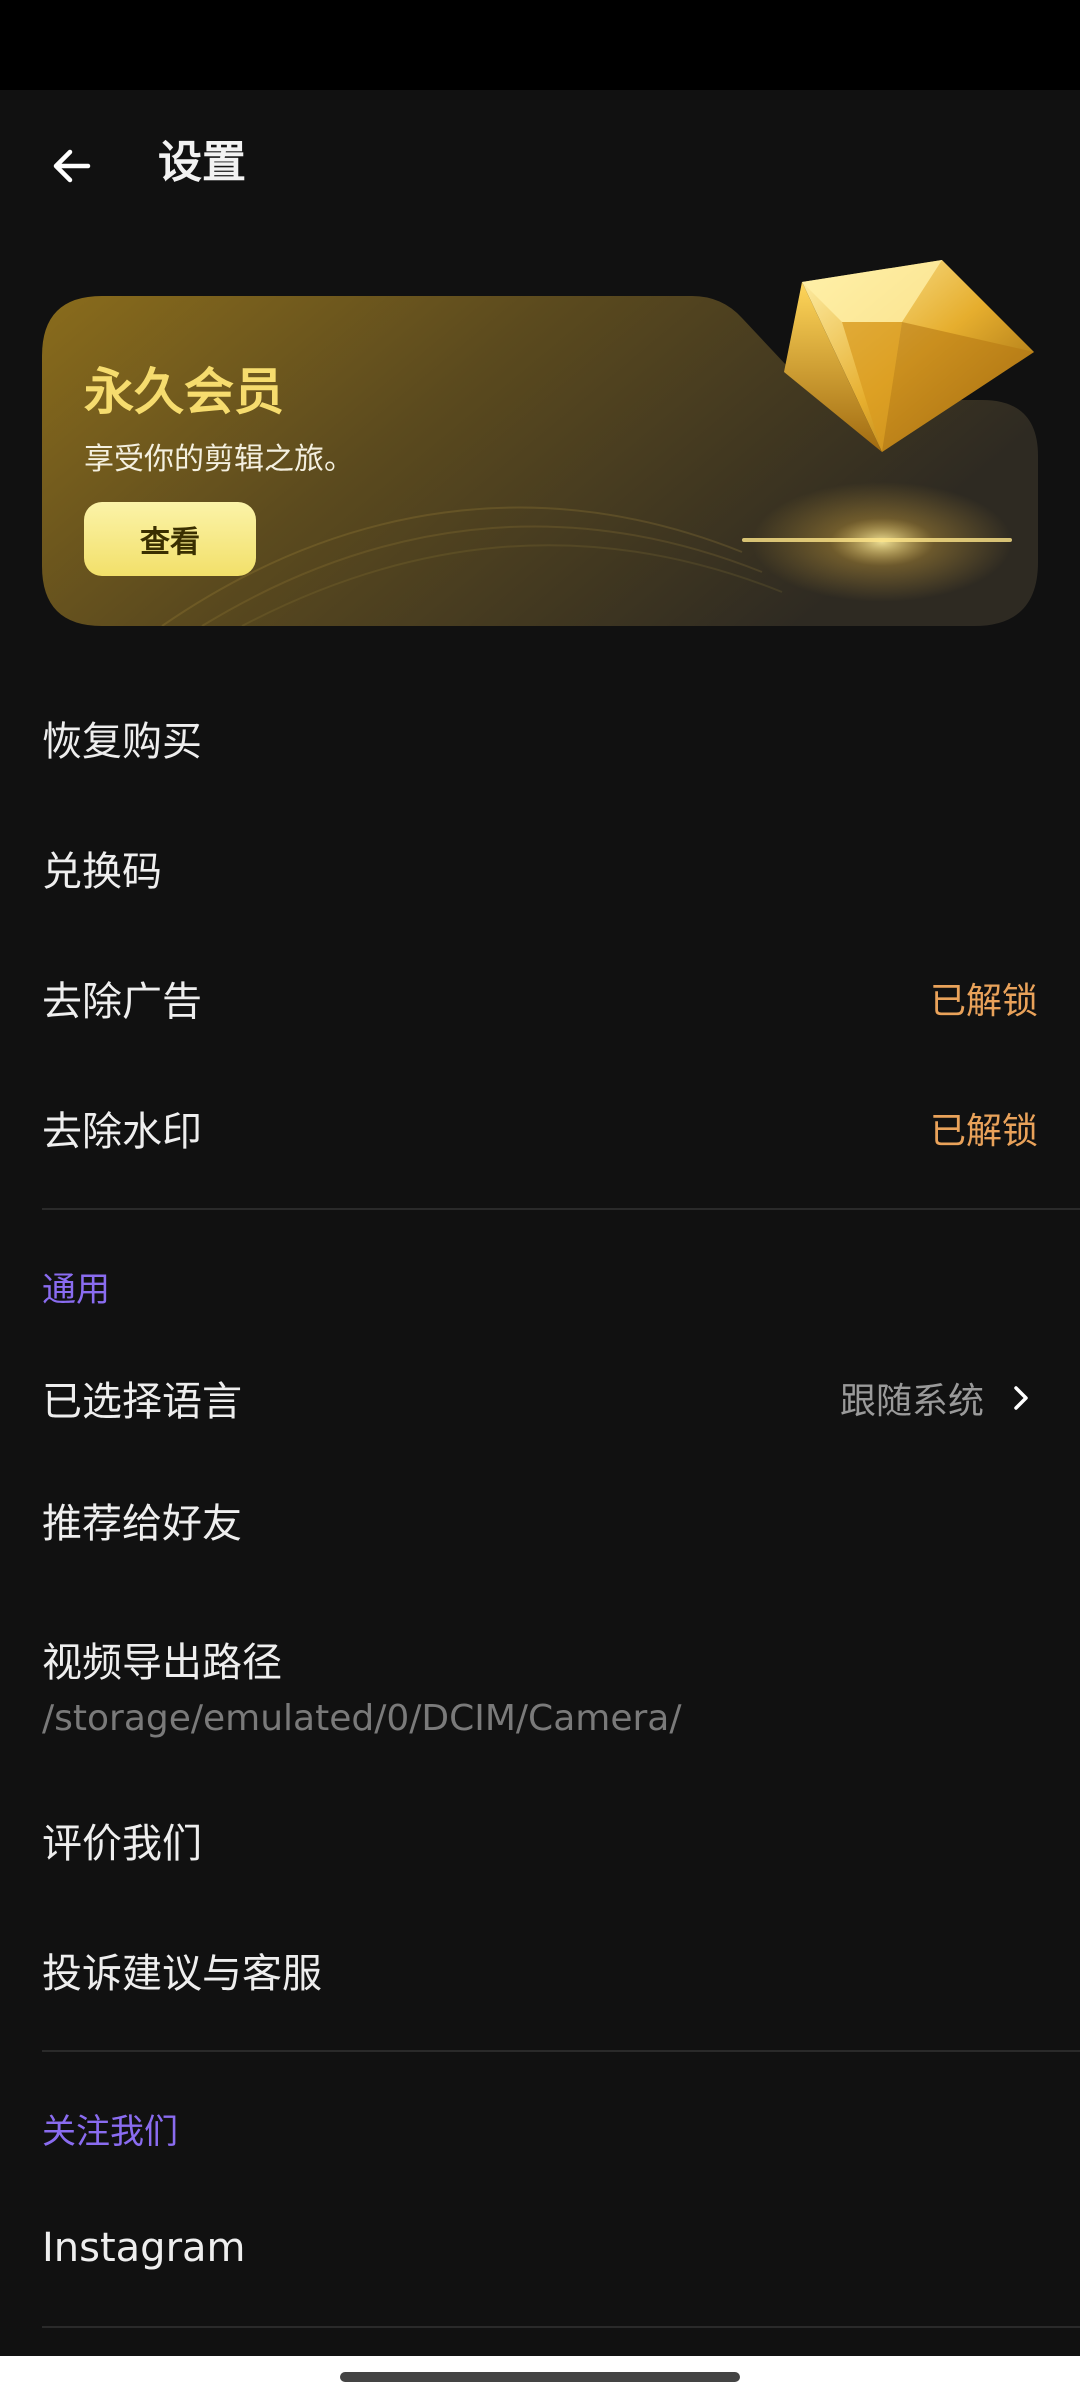 Image resolution: width=1080 pixels, height=2400 pixels. What do you see at coordinates (202, 162) in the screenshot?
I see `page-title: 设置` at bounding box center [202, 162].